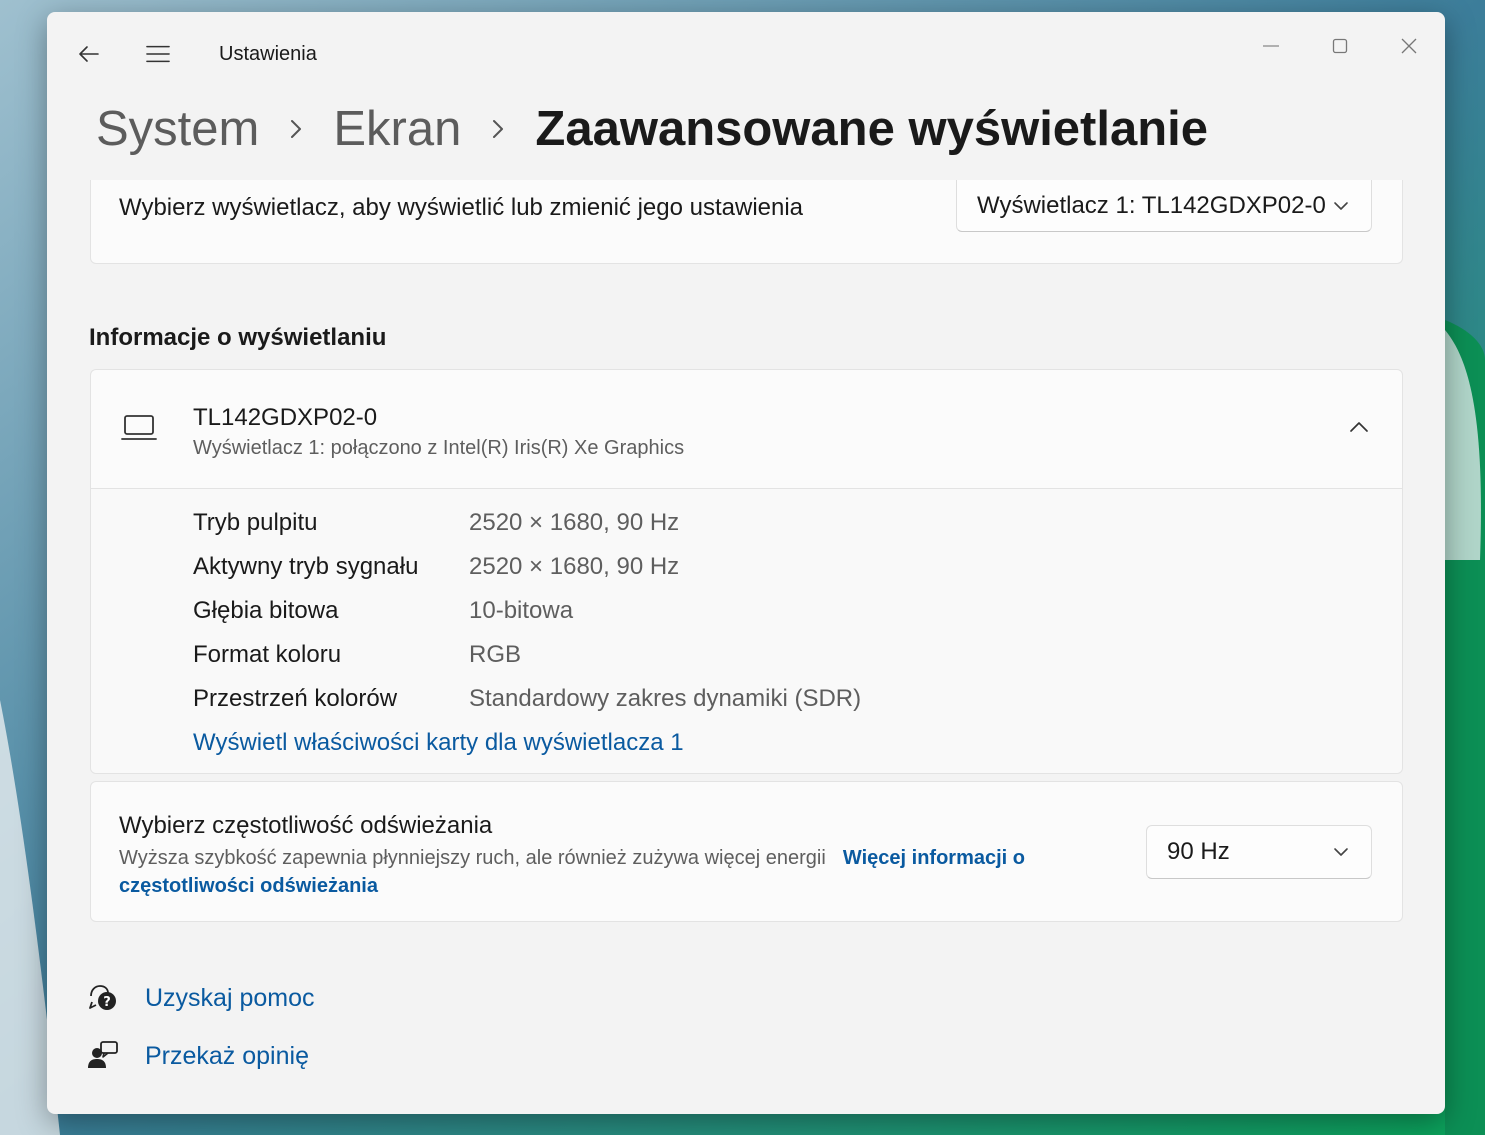 The width and height of the screenshot is (1485, 1135). Describe the element at coordinates (177, 129) in the screenshot. I see `breadcrumb-item-system: System` at that location.